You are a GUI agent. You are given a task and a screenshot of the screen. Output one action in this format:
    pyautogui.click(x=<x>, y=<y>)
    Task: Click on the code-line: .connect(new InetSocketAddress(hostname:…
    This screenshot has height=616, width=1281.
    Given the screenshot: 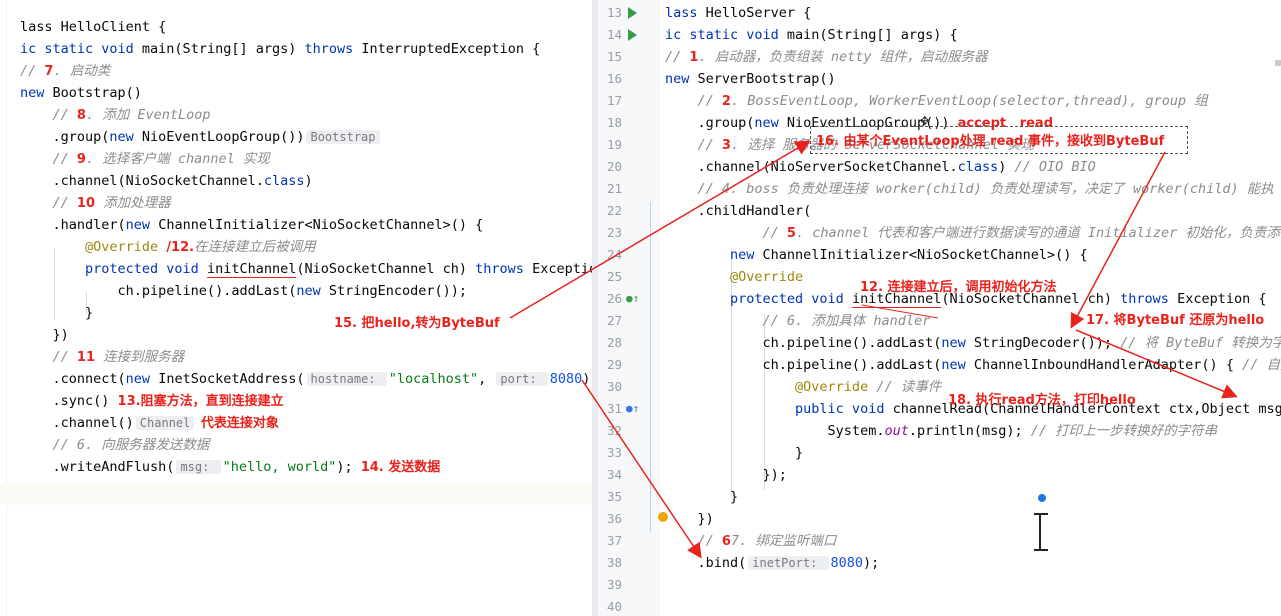 What is the action you would take?
    pyautogui.click(x=306, y=379)
    